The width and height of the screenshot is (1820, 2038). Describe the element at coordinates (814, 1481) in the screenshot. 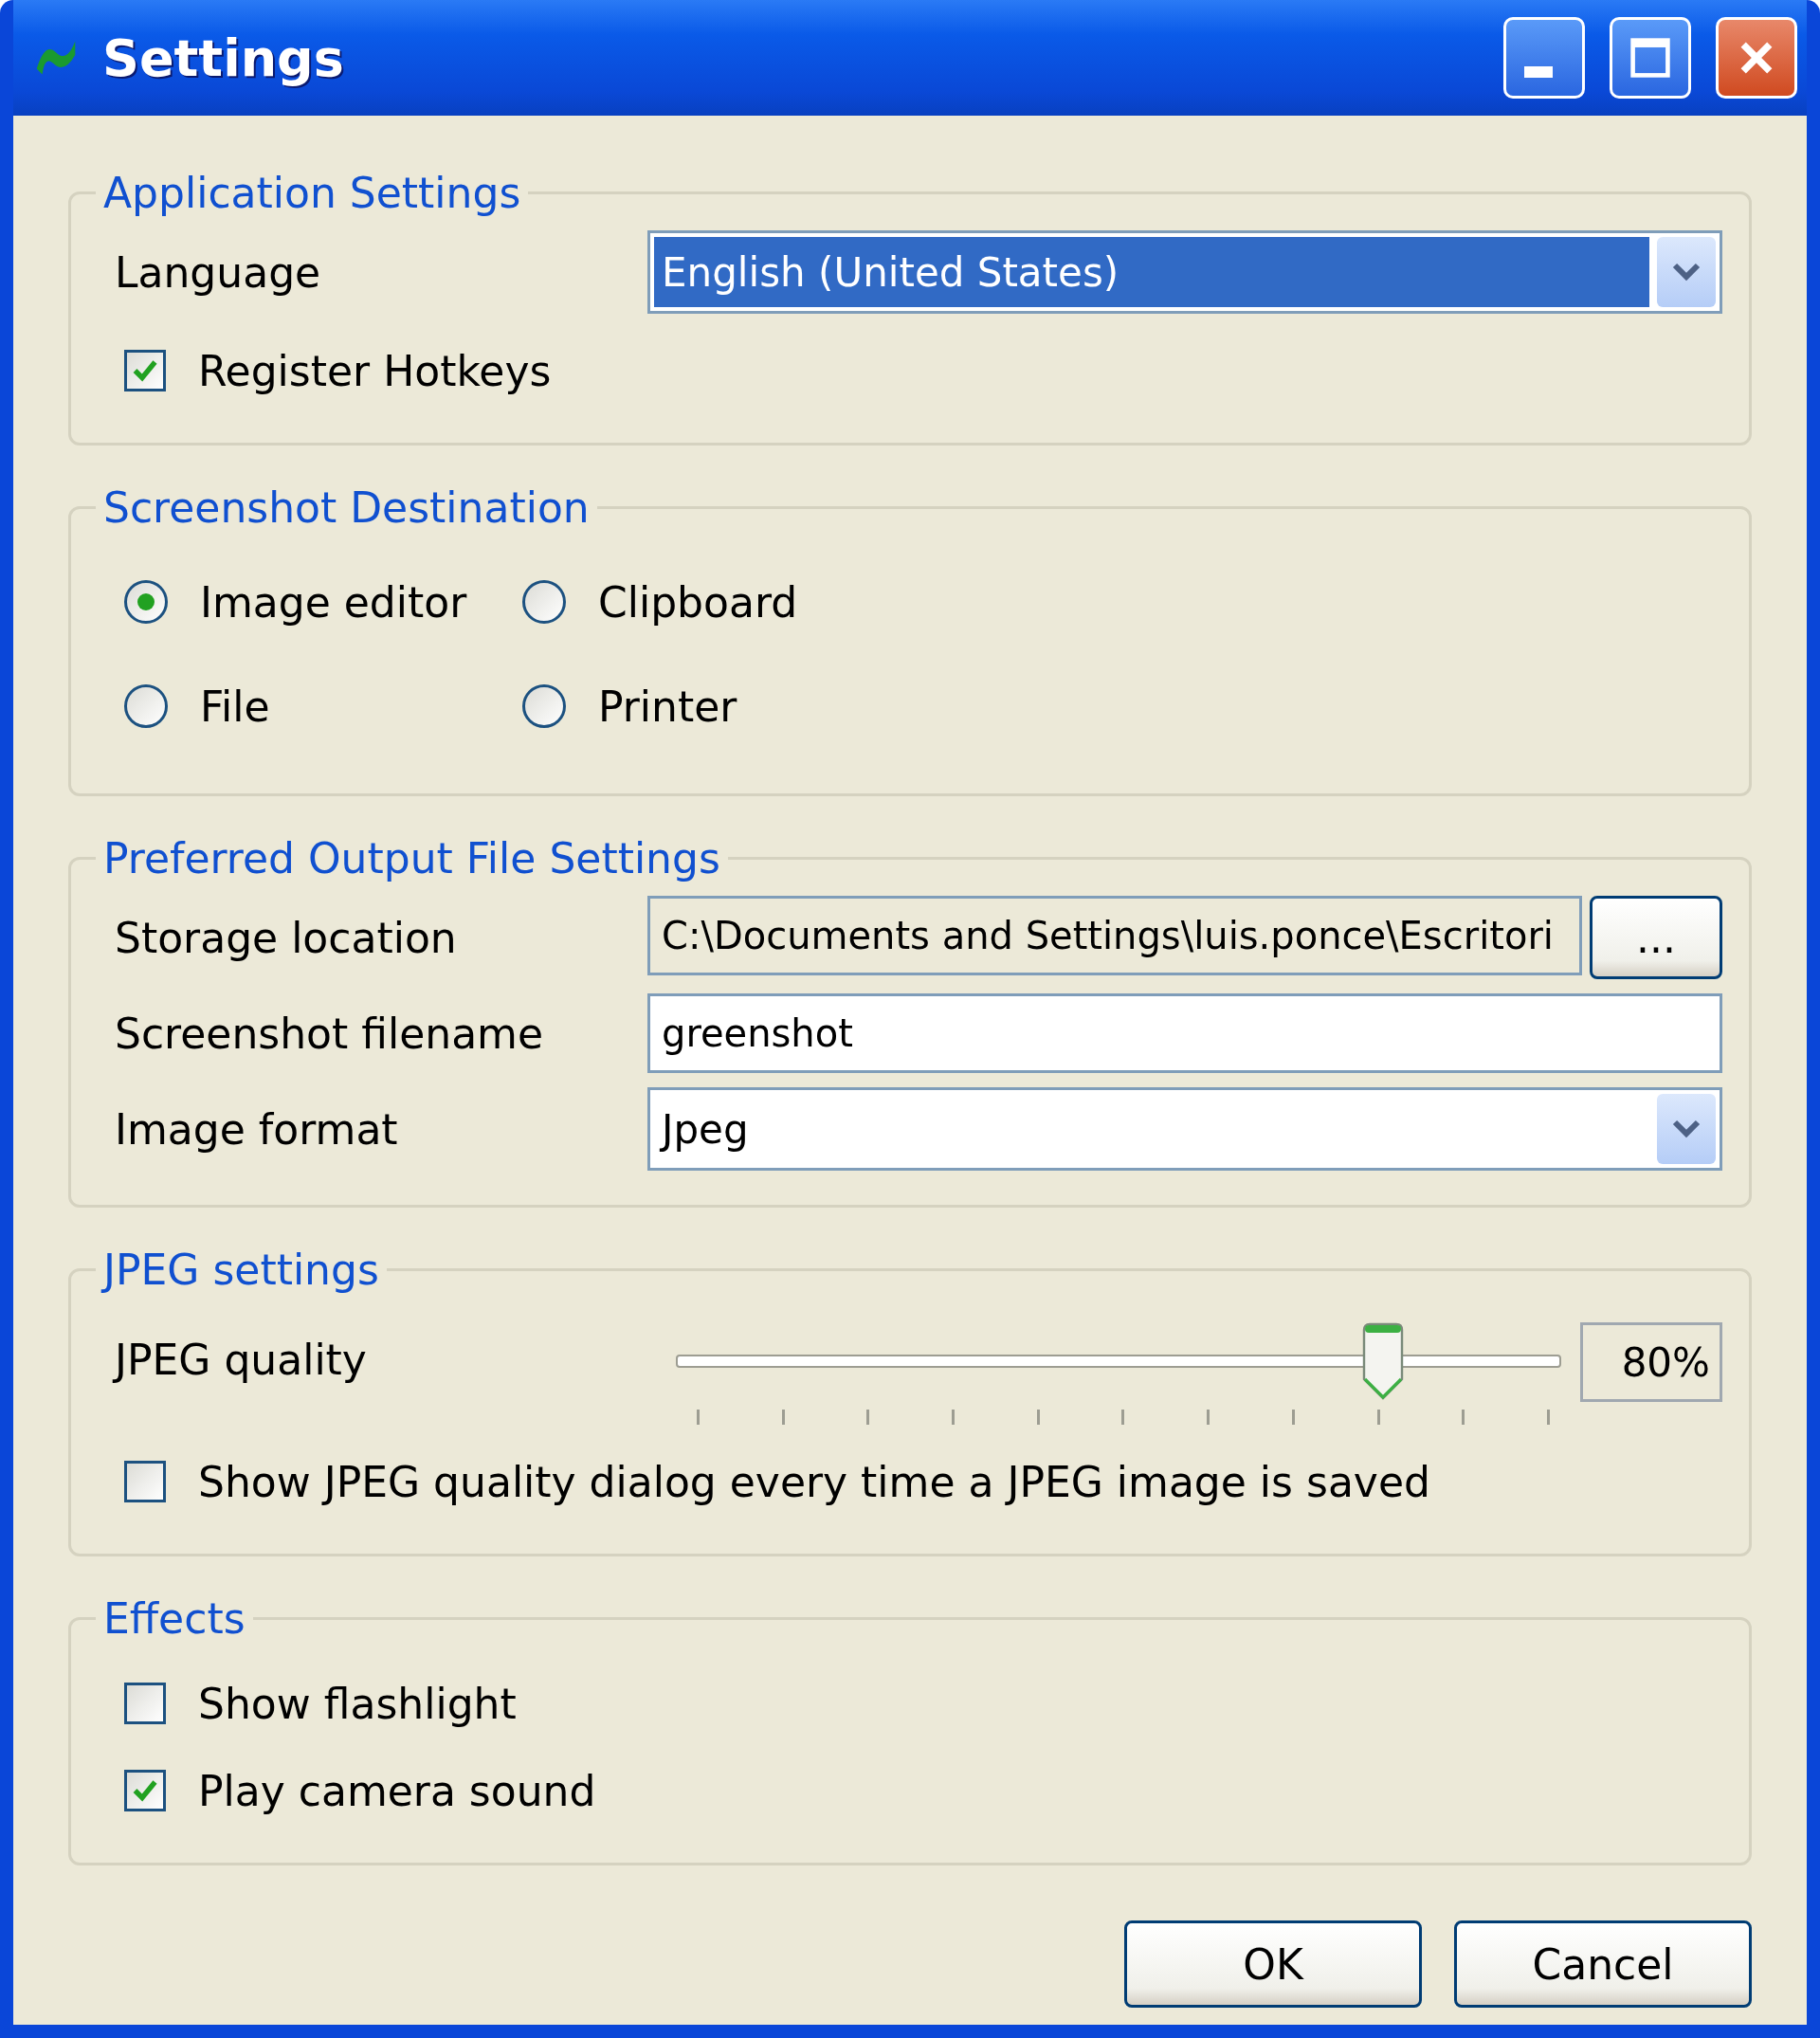

I see `checkbox-label: Show JPEG quality dialog every time a JPEG image is saved` at that location.